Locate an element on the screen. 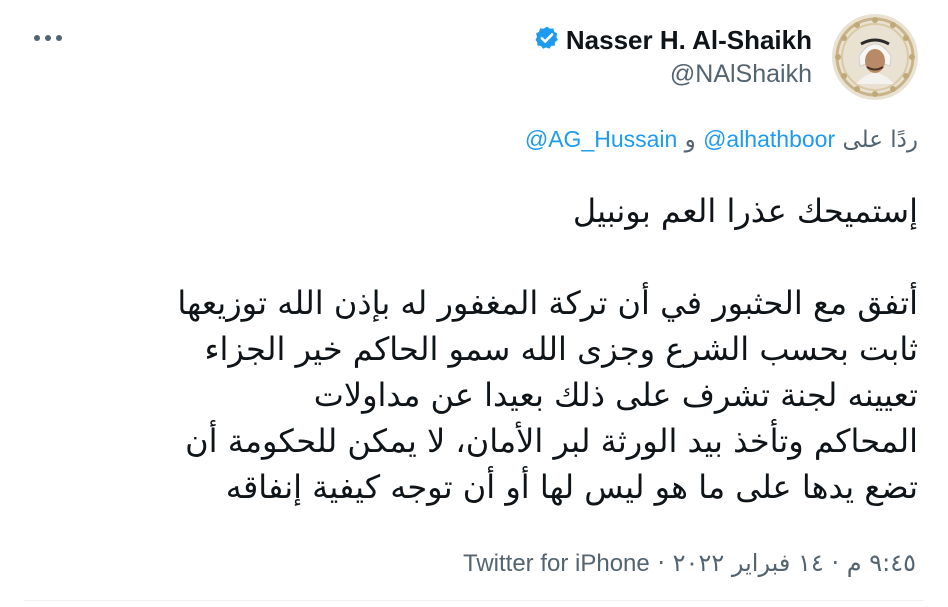  tweet-date: ١٤ فبراير ٢٠٢٢ is located at coordinates (748, 563).